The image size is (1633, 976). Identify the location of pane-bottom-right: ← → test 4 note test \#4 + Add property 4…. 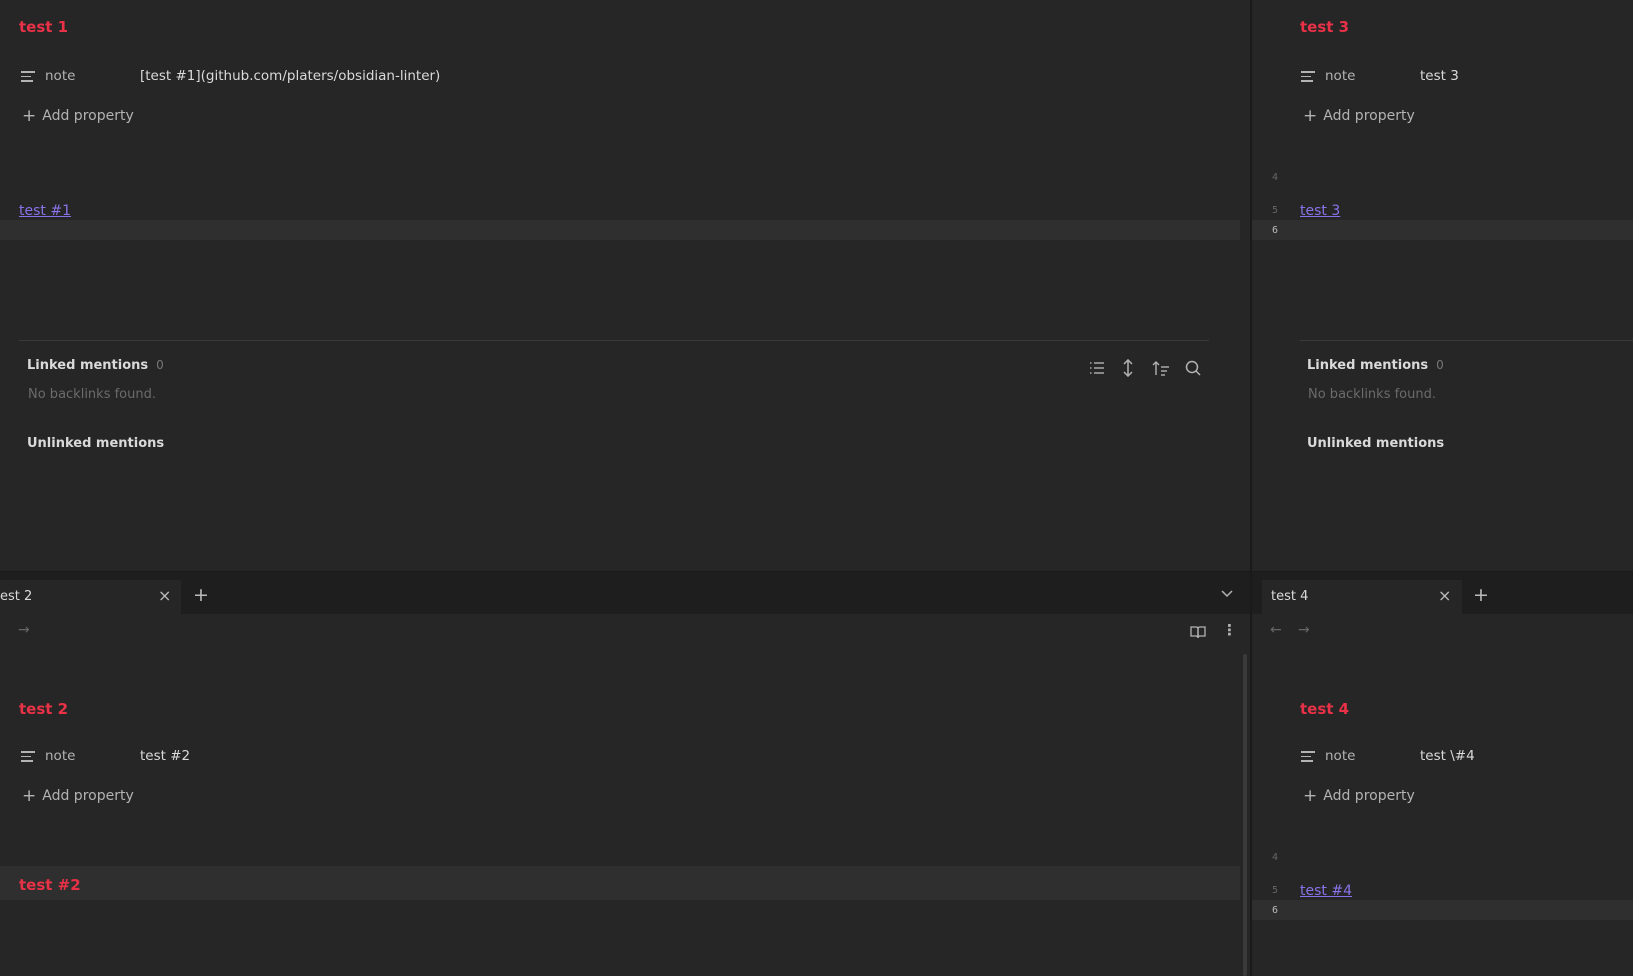
(1442, 795).